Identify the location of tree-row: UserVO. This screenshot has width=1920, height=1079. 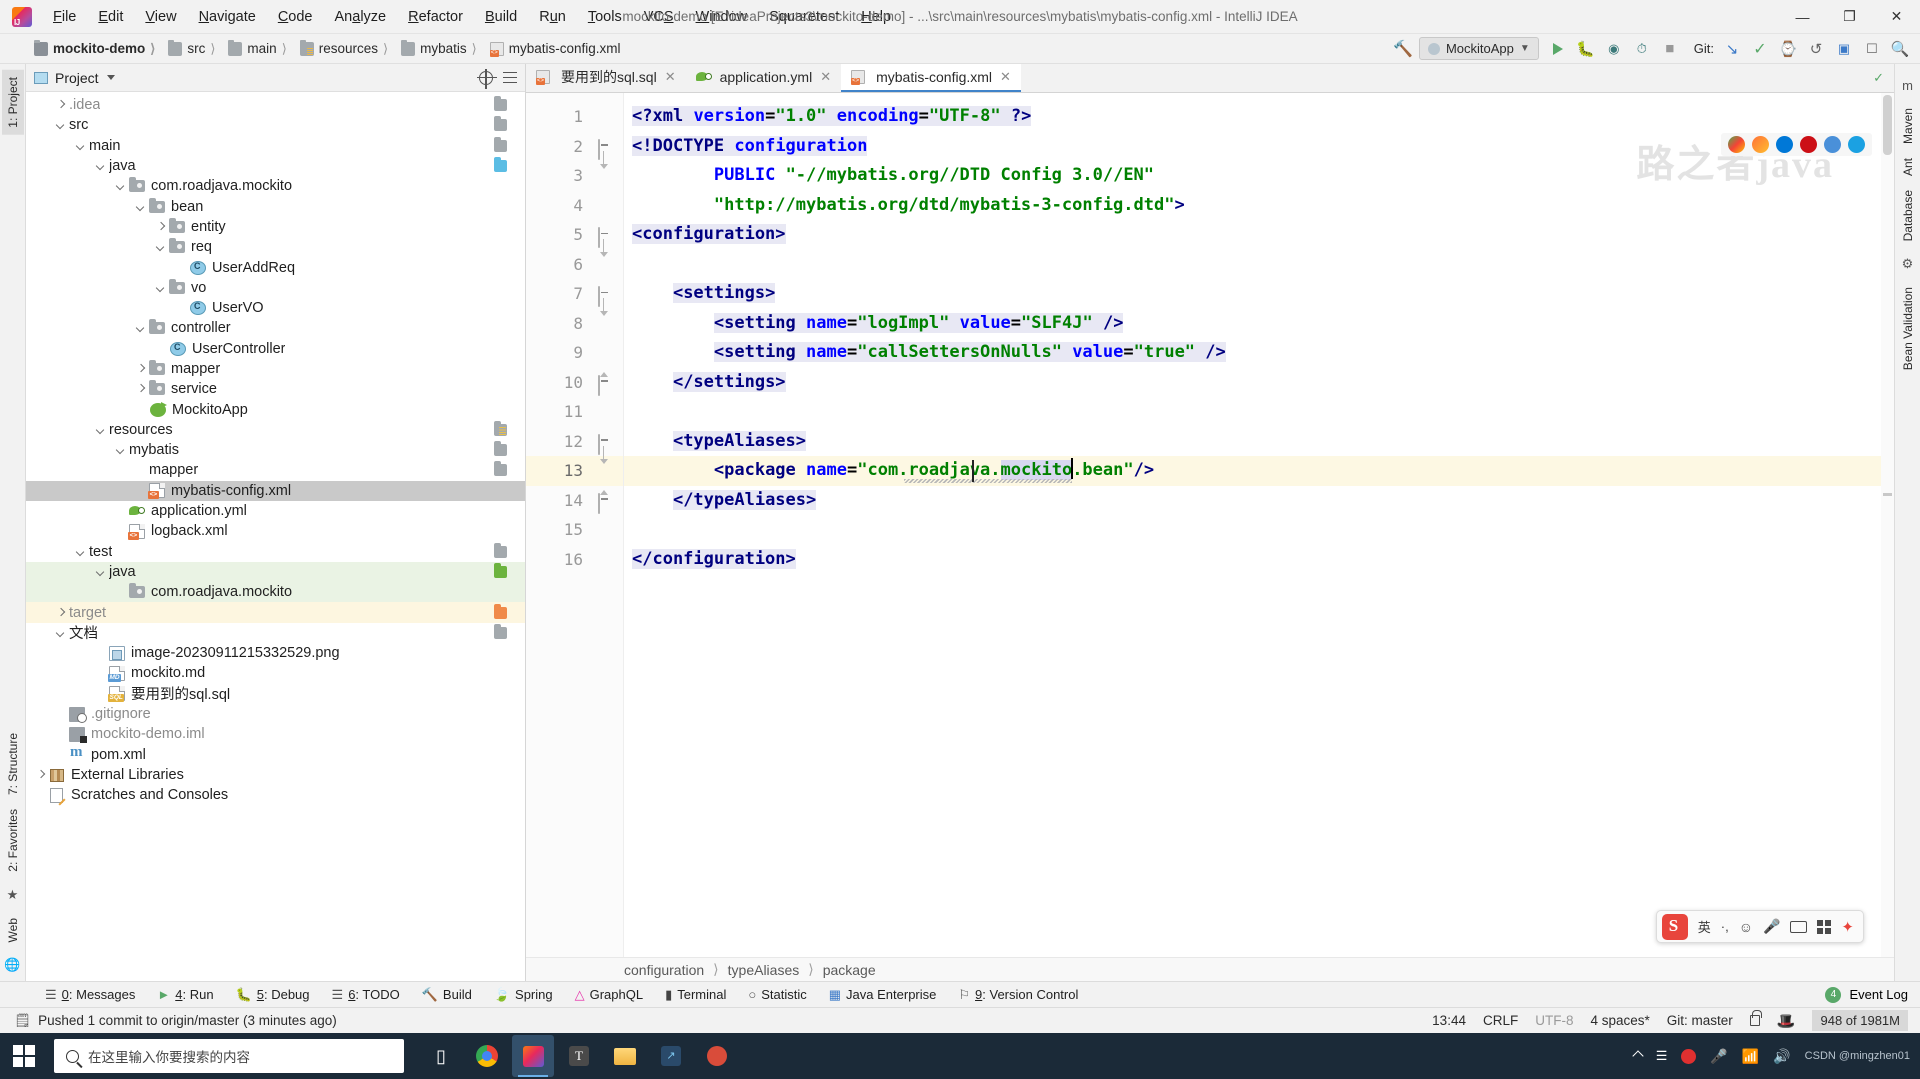
(275, 308).